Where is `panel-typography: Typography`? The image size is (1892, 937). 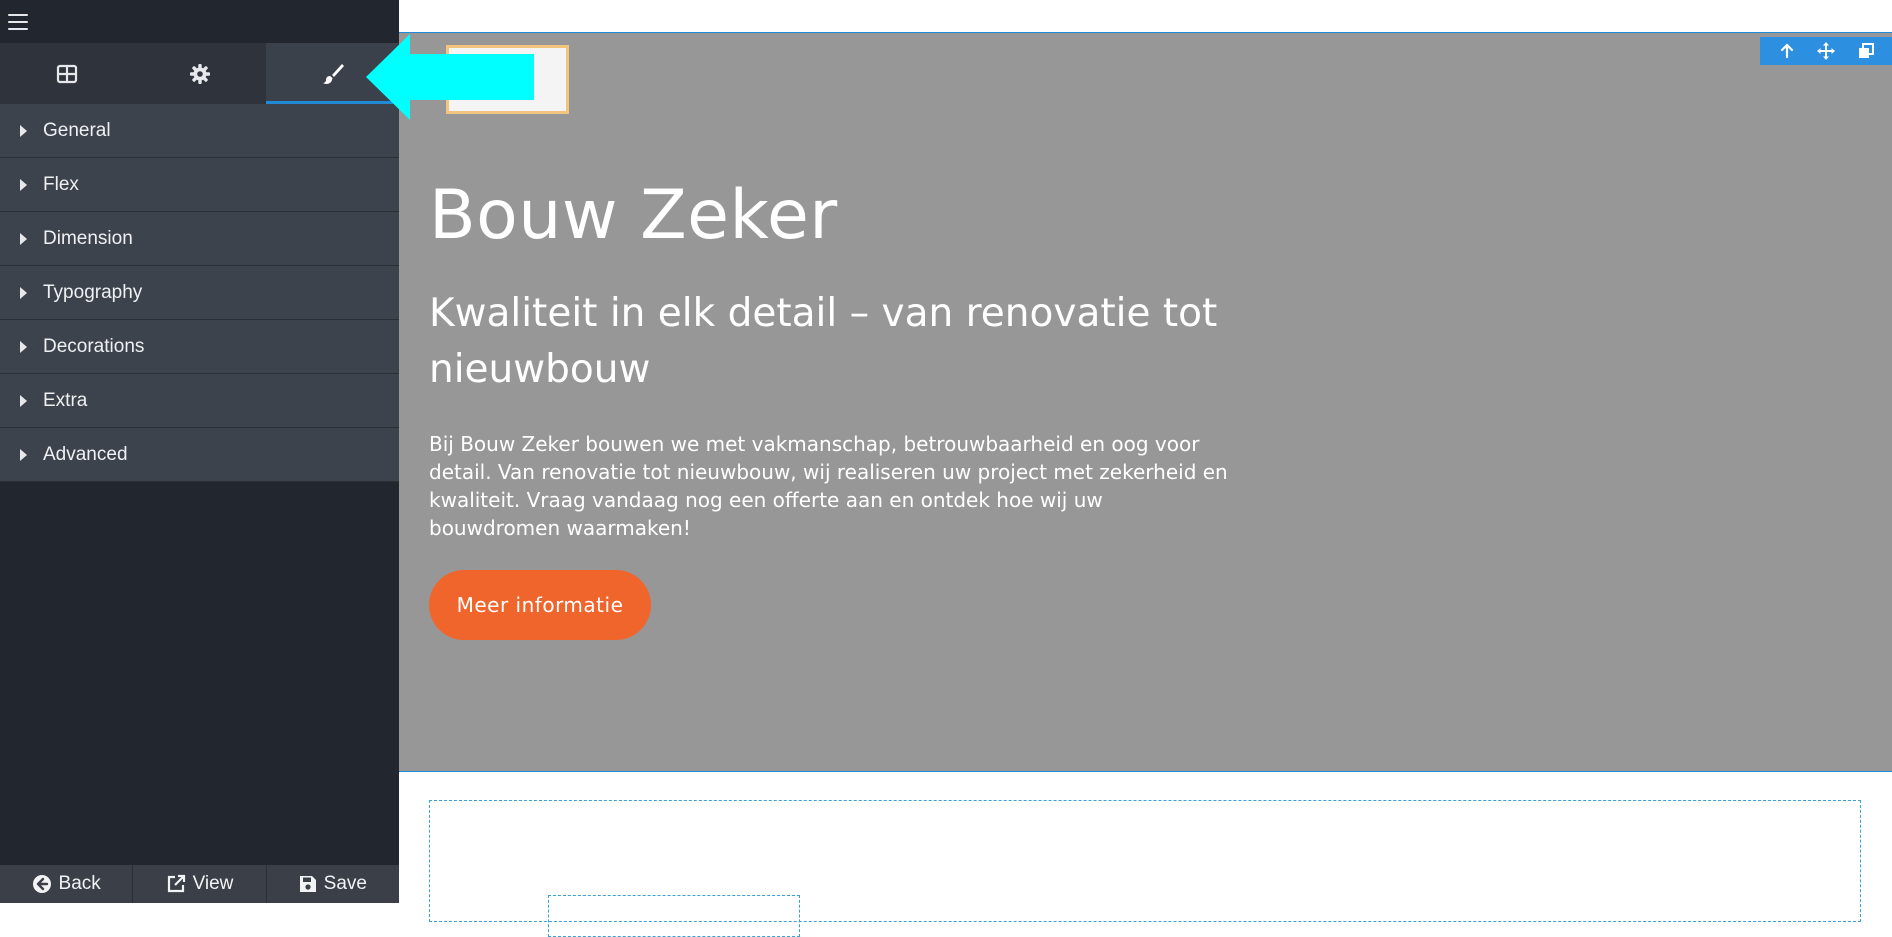 panel-typography: Typography is located at coordinates (199, 293).